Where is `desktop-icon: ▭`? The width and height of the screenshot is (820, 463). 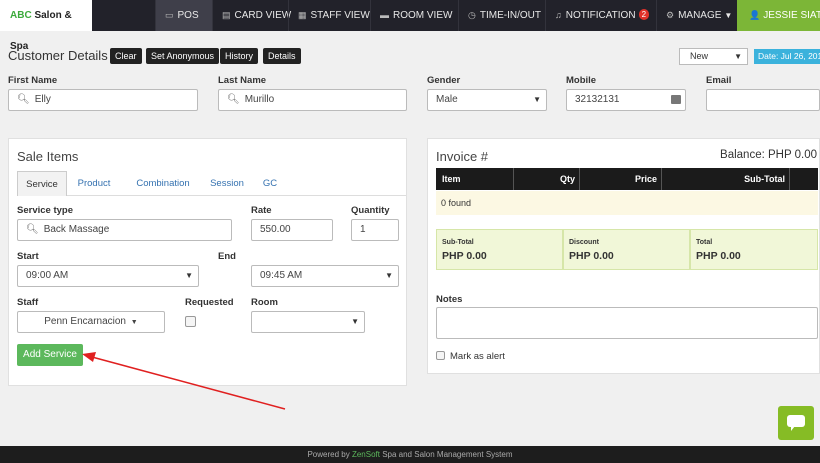 desktop-icon: ▭ is located at coordinates (169, 15).